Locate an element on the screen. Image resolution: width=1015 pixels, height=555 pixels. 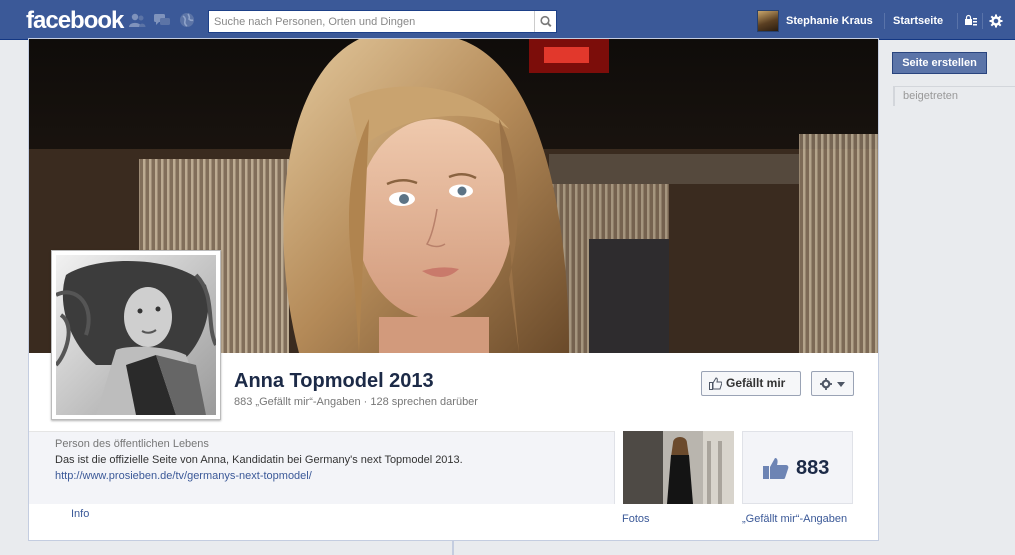
like-button-label: Gefällt mir is located at coordinates (756, 383).